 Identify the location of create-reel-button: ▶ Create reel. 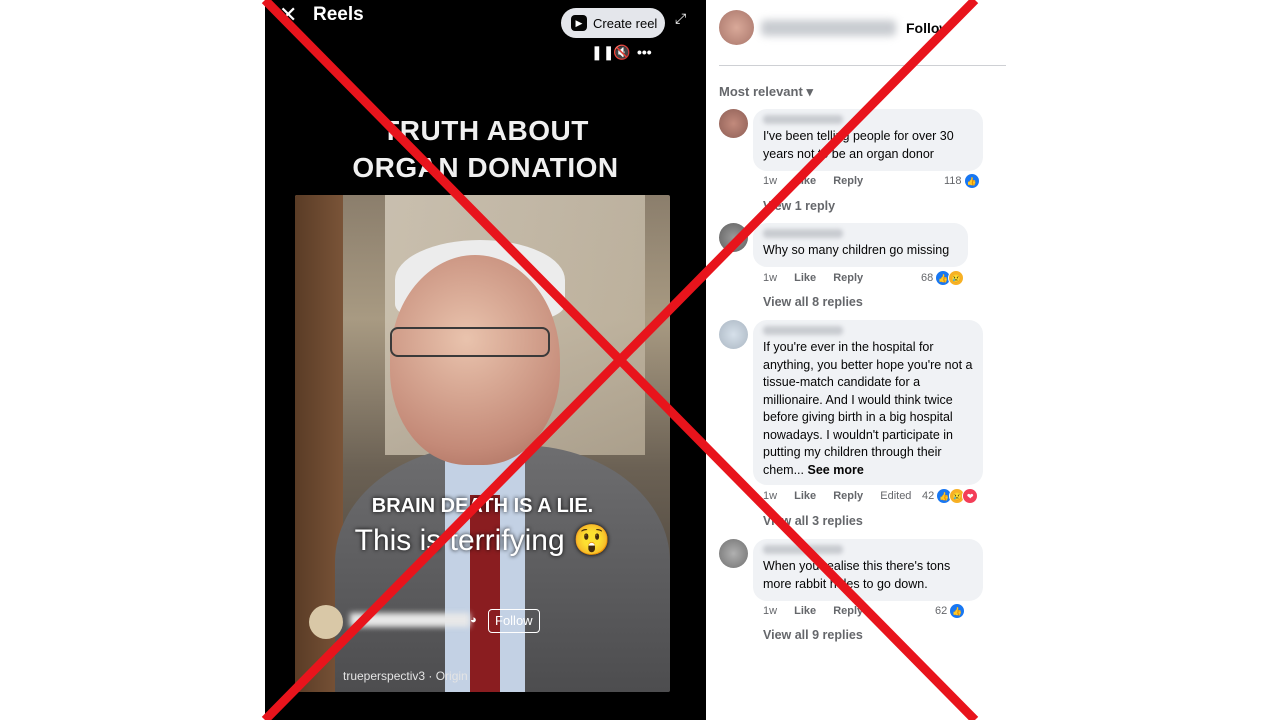
(613, 23).